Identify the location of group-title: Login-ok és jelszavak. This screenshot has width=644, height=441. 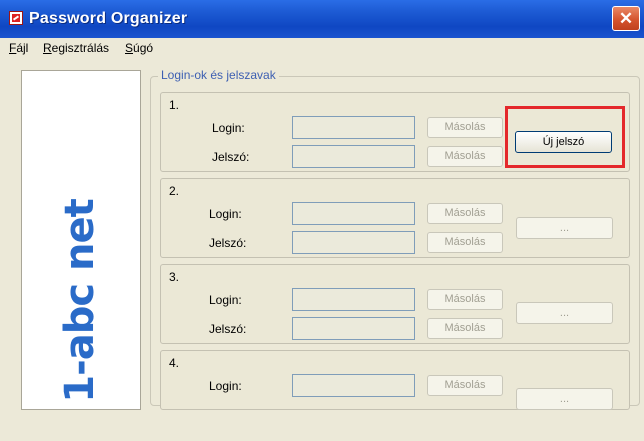
(218, 75).